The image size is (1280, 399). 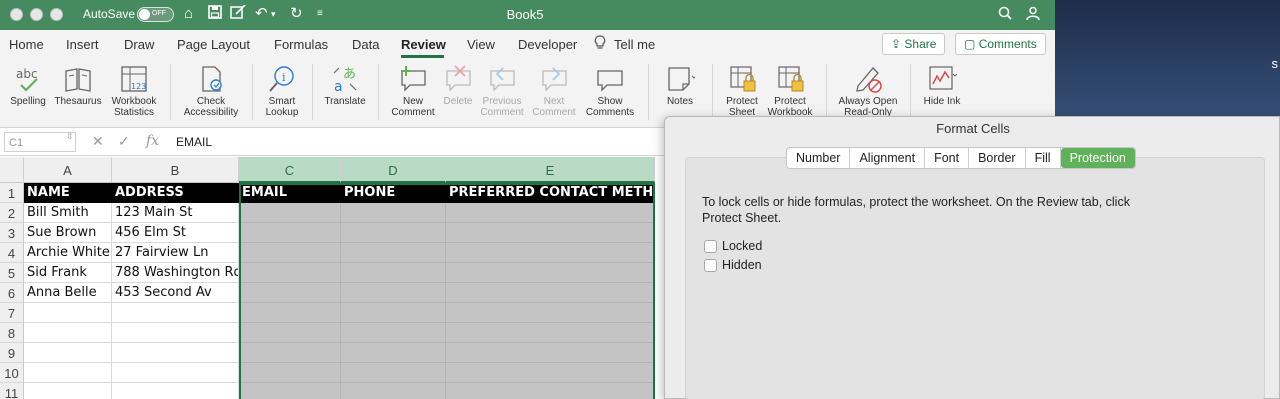 I want to click on cell-a2: Bill Smith, so click(x=68, y=213).